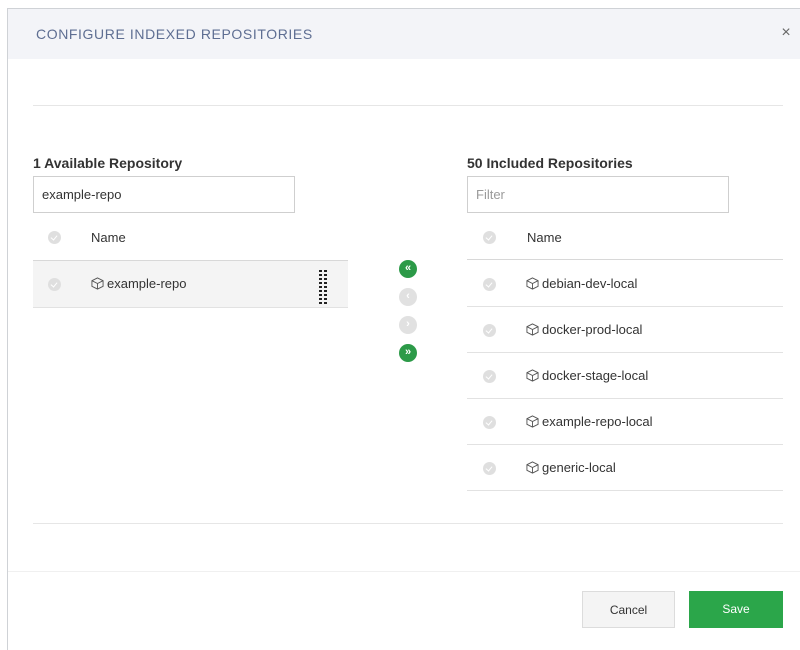 This screenshot has height=650, width=800. Describe the element at coordinates (408, 325) in the screenshot. I see `move-right-button: ›` at that location.